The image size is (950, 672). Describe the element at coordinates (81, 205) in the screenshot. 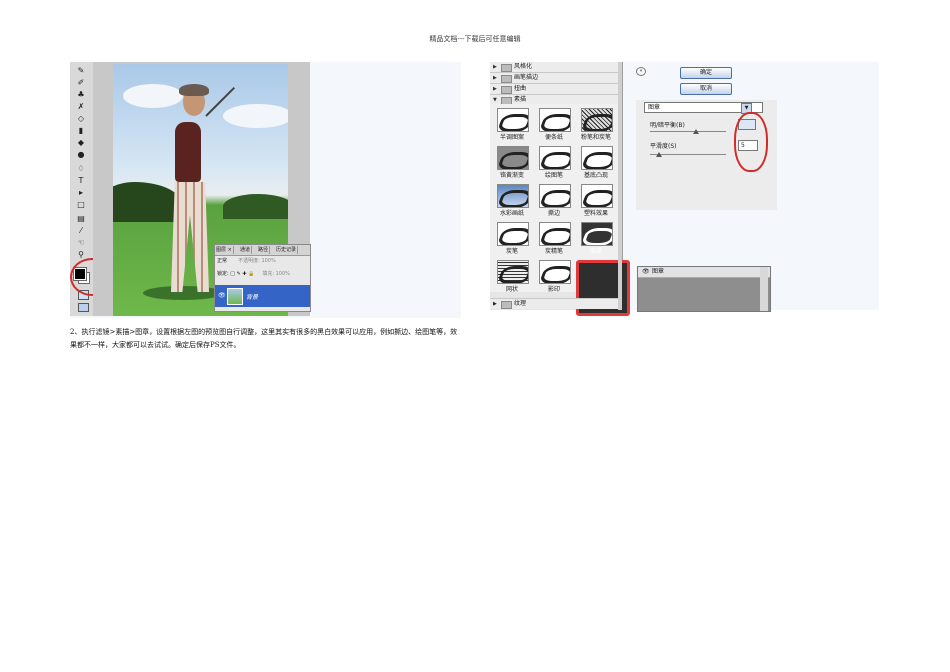

I see `shape-tool-icon: □` at that location.